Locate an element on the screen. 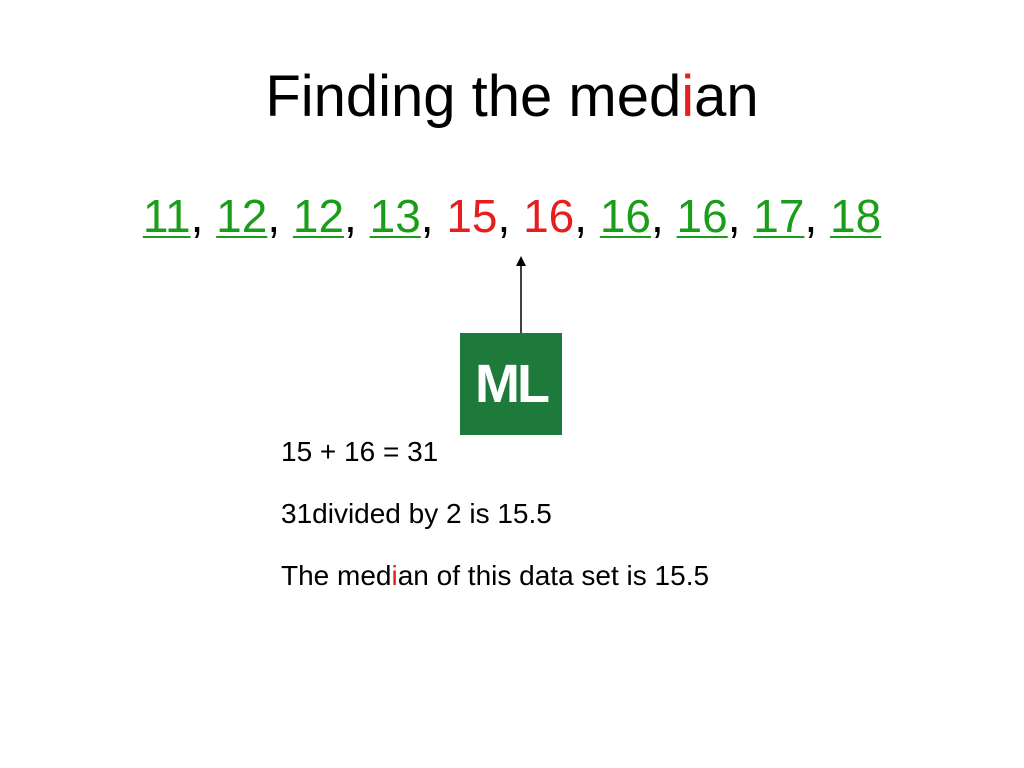  step-result: The median of this data set is 15.5 is located at coordinates (495, 587).